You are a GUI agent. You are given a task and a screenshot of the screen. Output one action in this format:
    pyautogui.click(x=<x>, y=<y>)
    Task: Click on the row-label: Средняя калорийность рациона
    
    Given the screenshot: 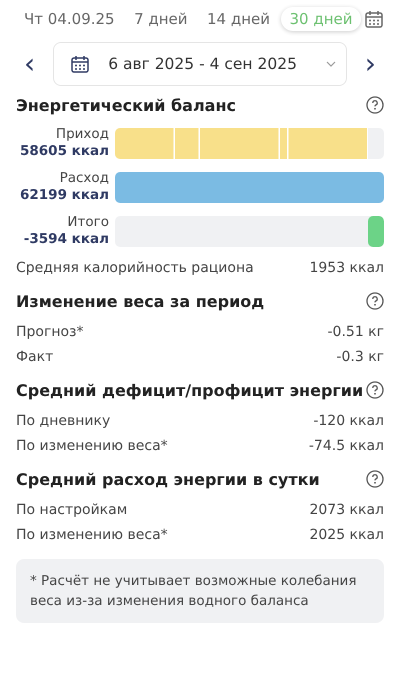 What is the action you would take?
    pyautogui.click(x=135, y=268)
    